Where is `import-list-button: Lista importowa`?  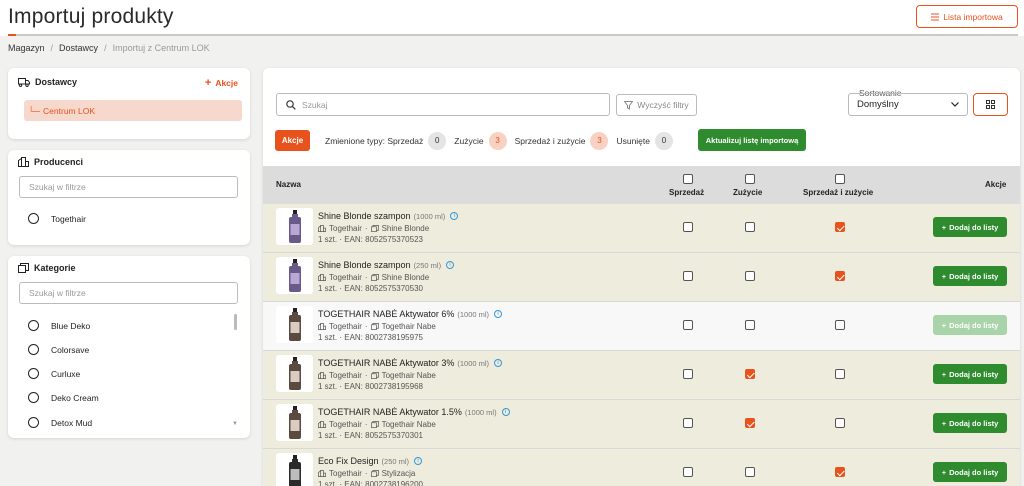
import-list-button: Lista importowa is located at coordinates (967, 16).